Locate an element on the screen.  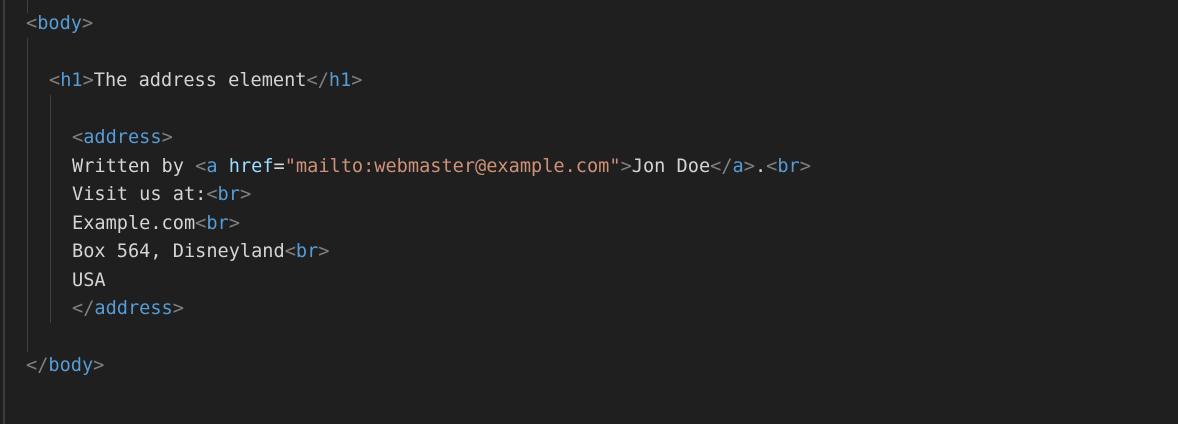
code-line-usa: USA is located at coordinates (89, 281).